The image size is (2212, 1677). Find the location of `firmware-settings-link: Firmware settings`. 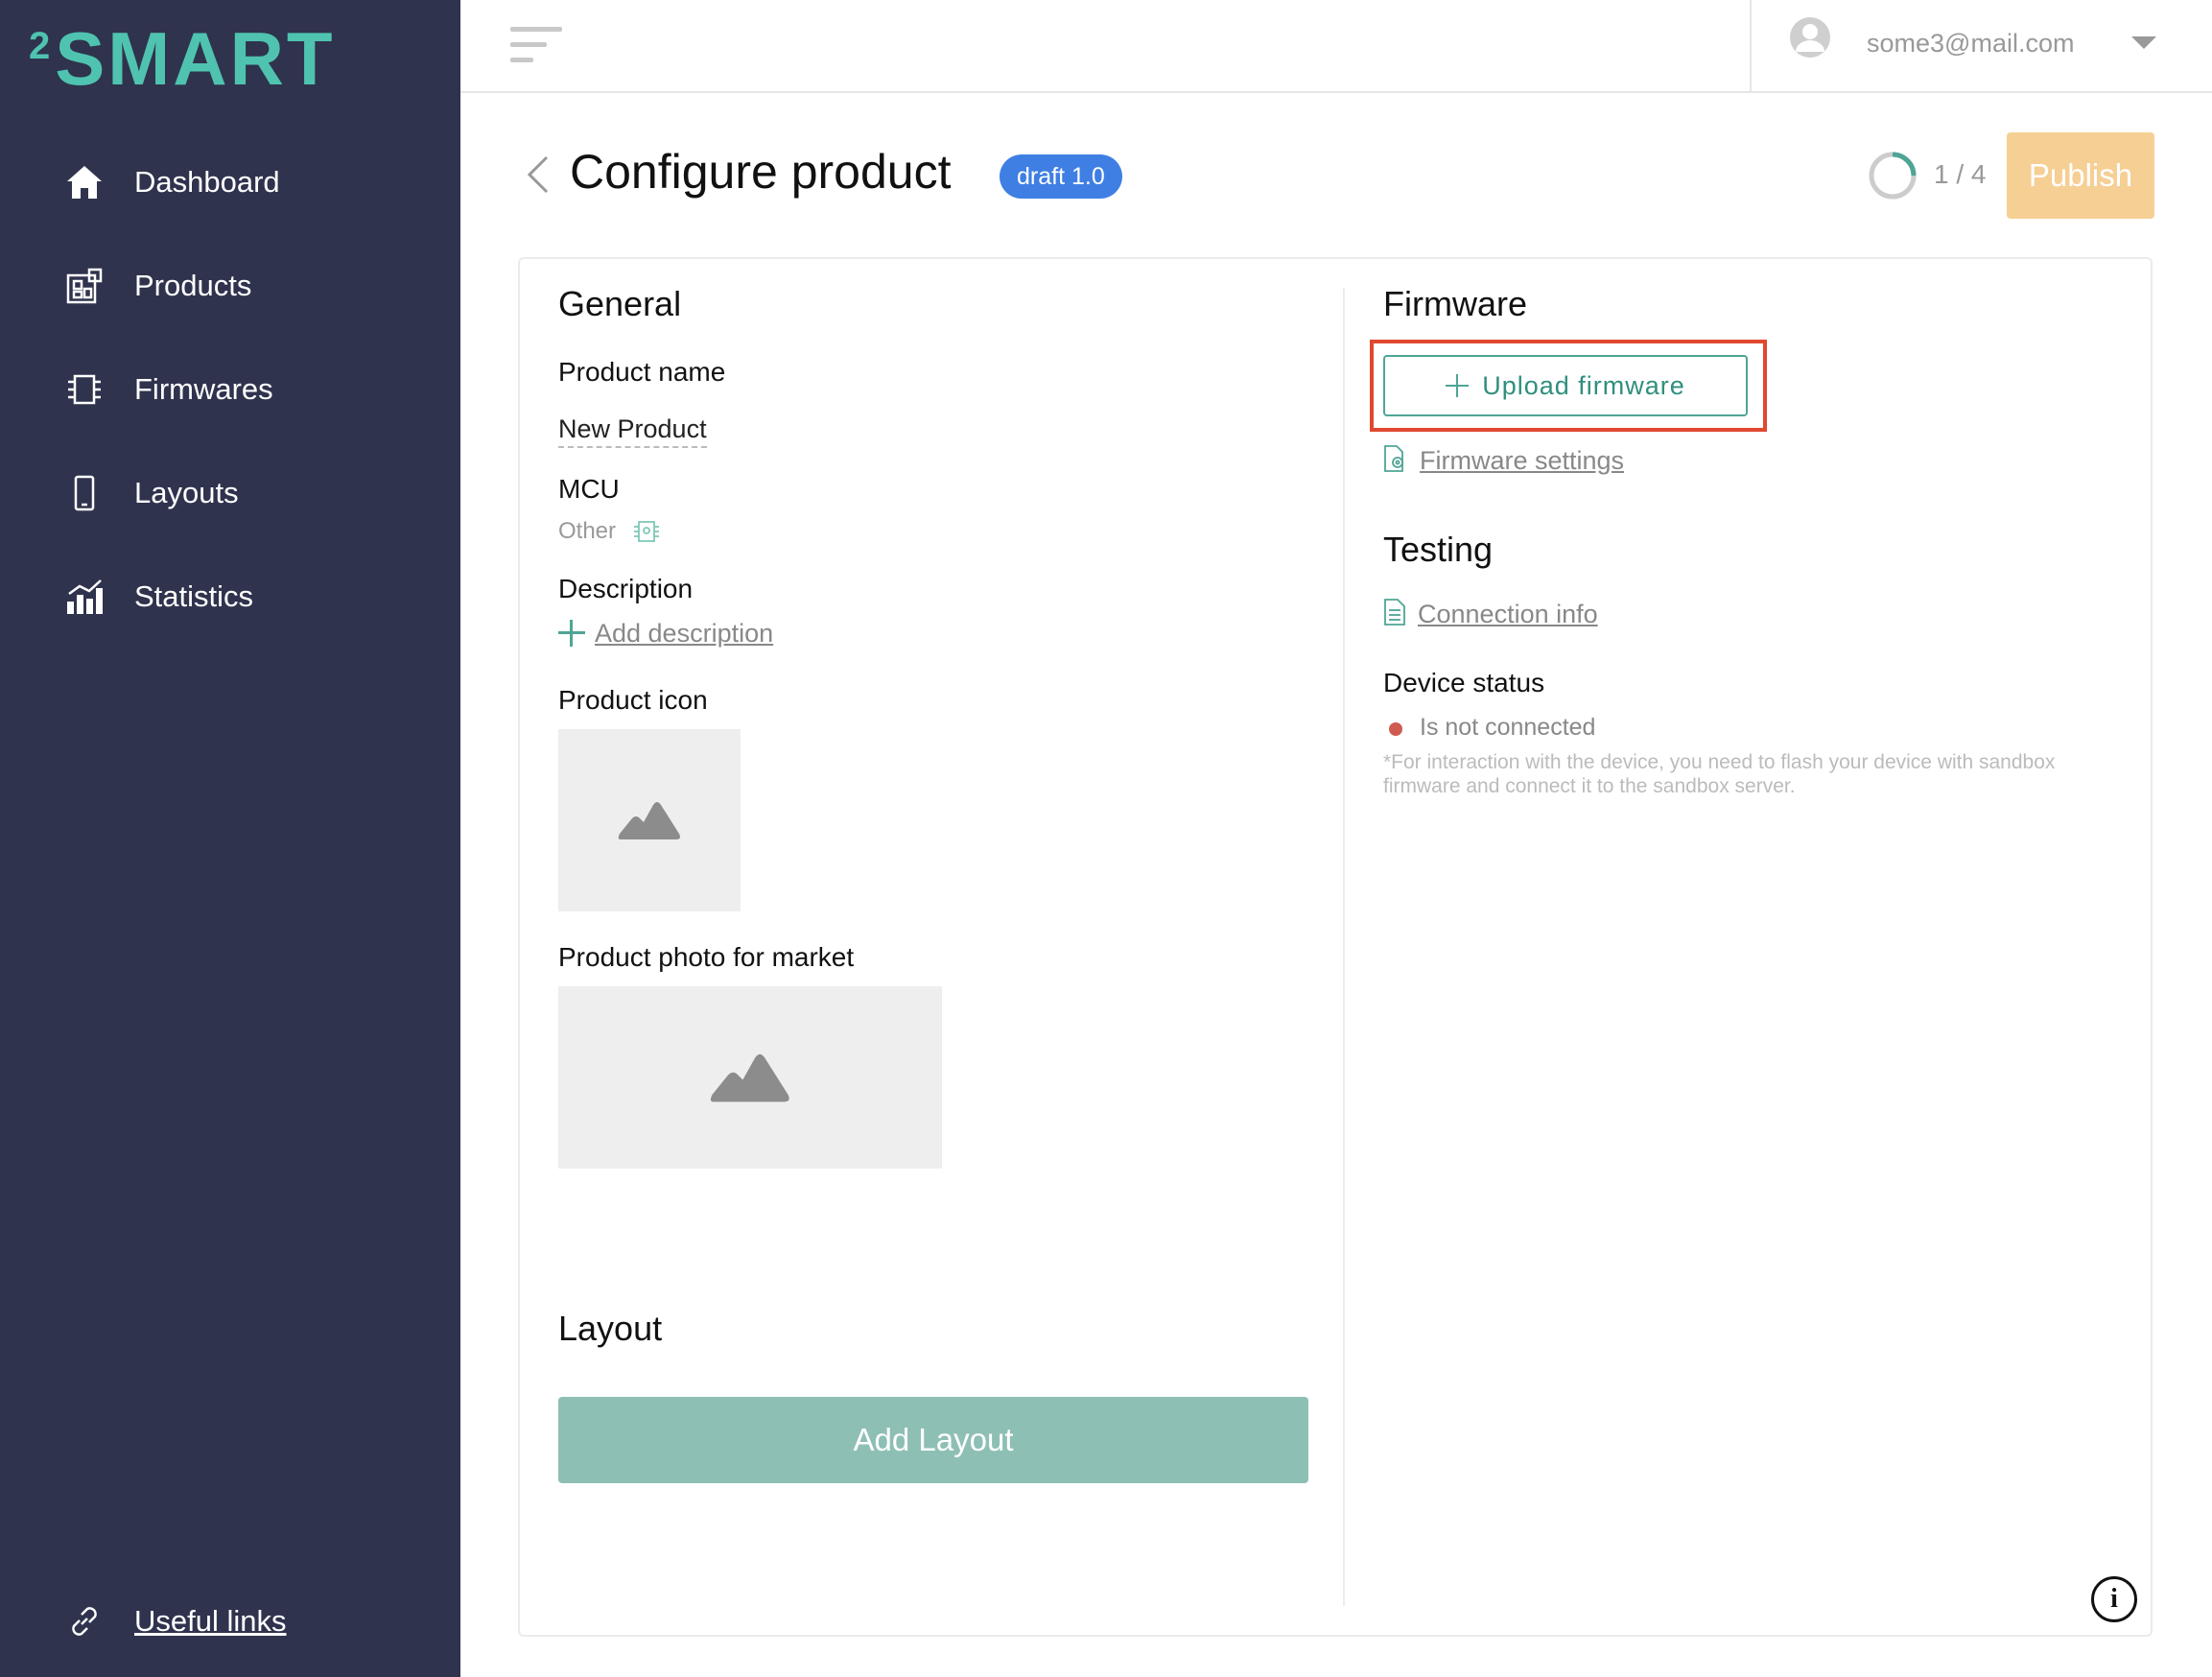

firmware-settings-link: Firmware settings is located at coordinates (1503, 461).